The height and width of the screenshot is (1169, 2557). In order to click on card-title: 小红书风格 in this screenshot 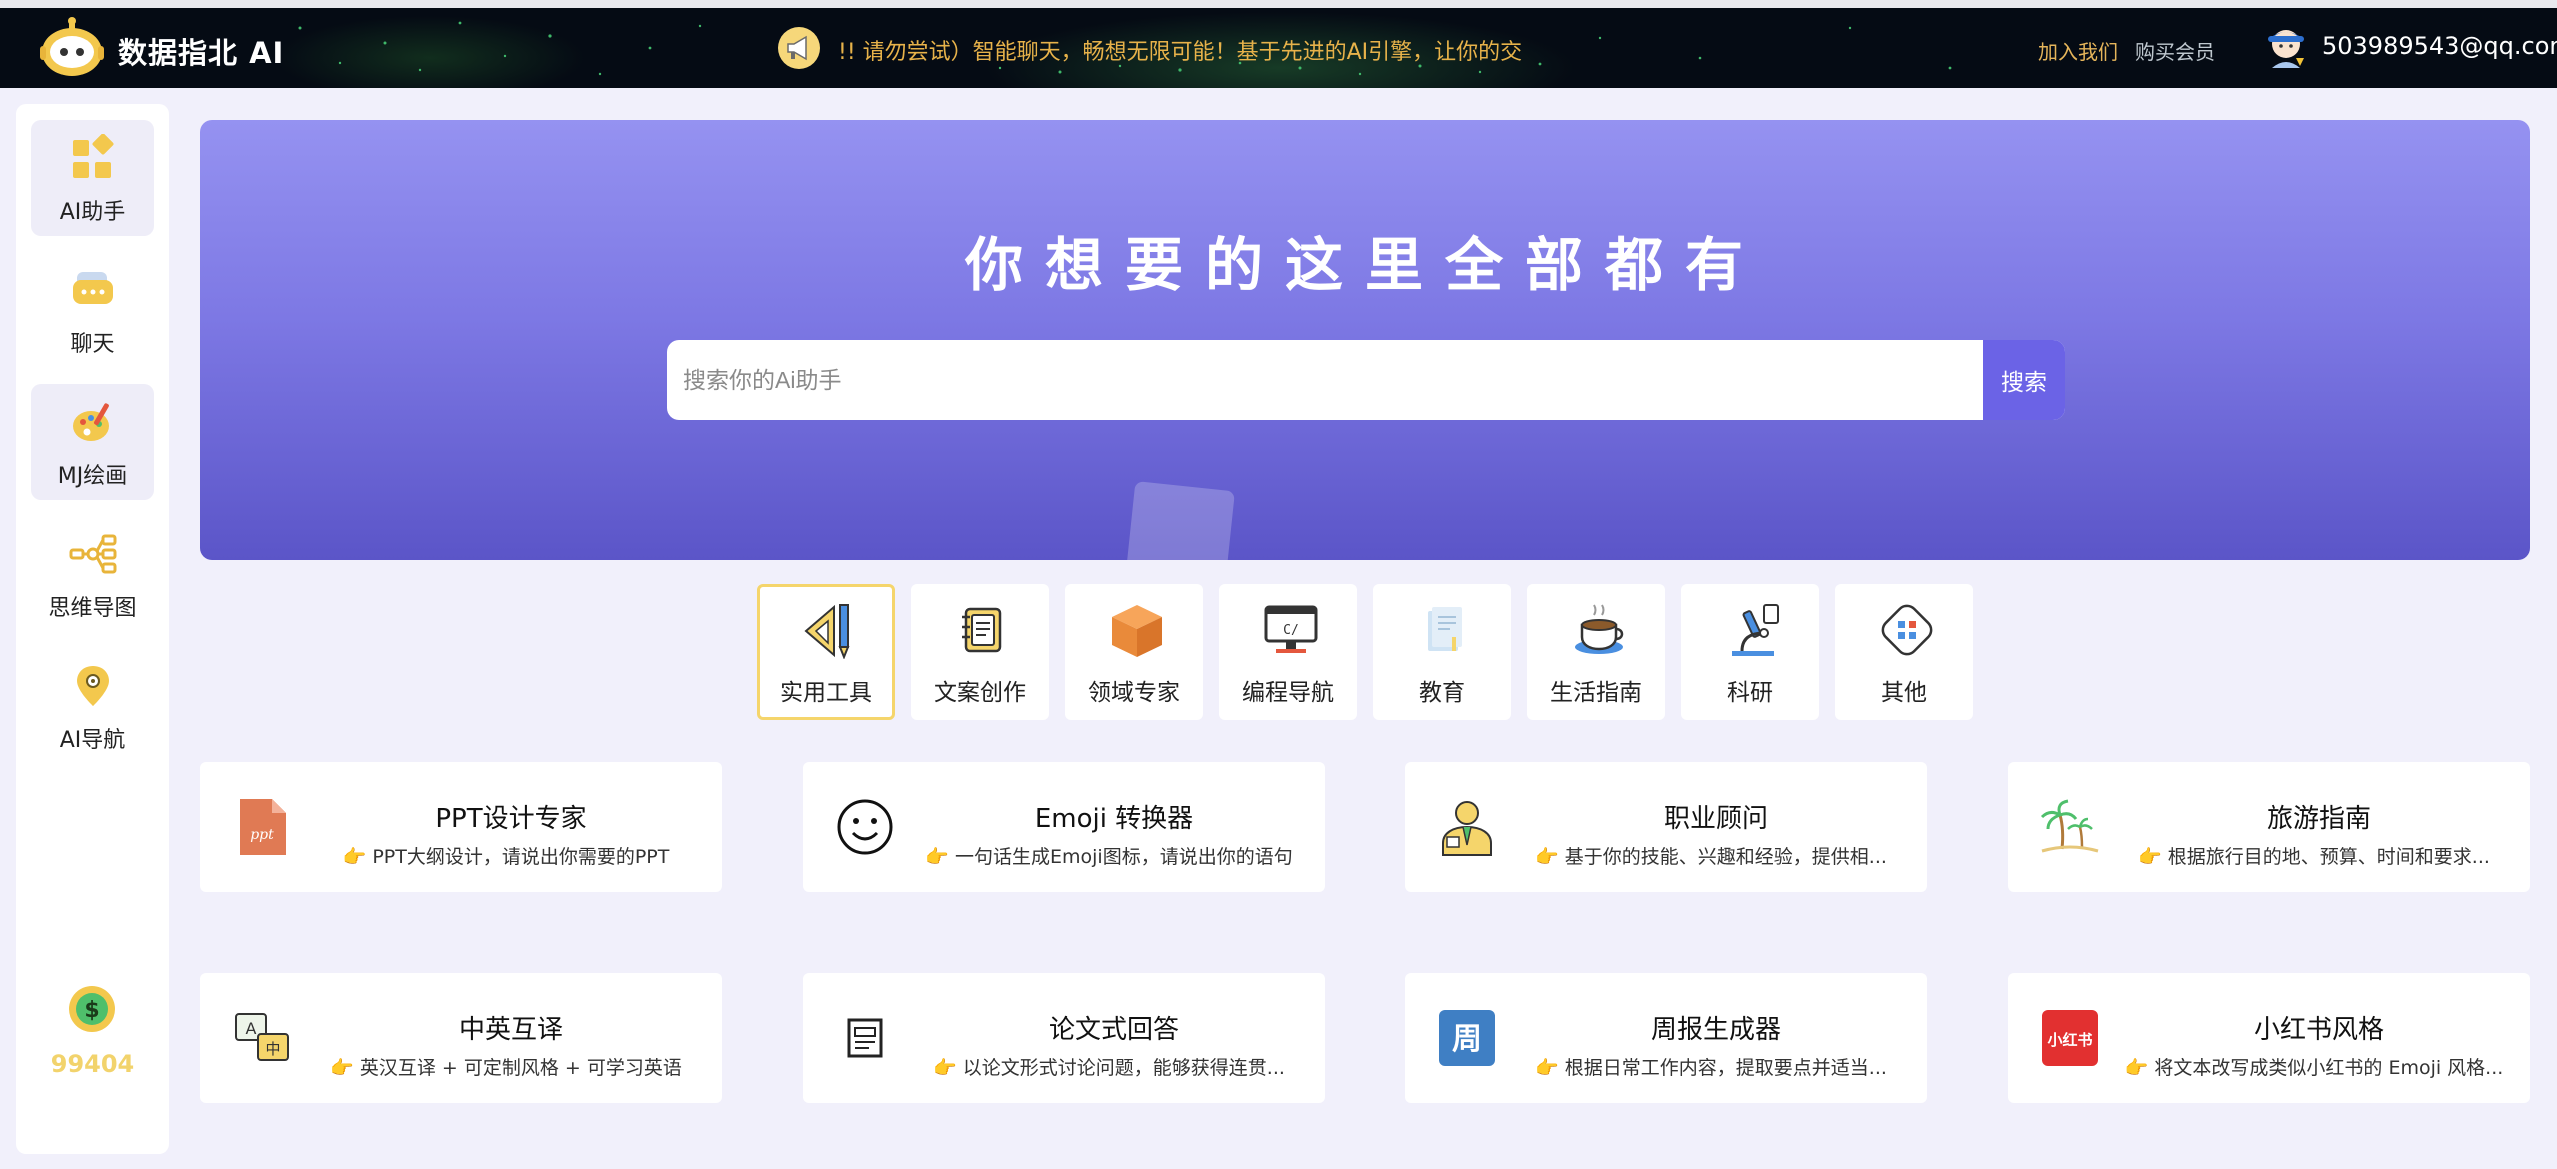, I will do `click(2318, 1030)`.